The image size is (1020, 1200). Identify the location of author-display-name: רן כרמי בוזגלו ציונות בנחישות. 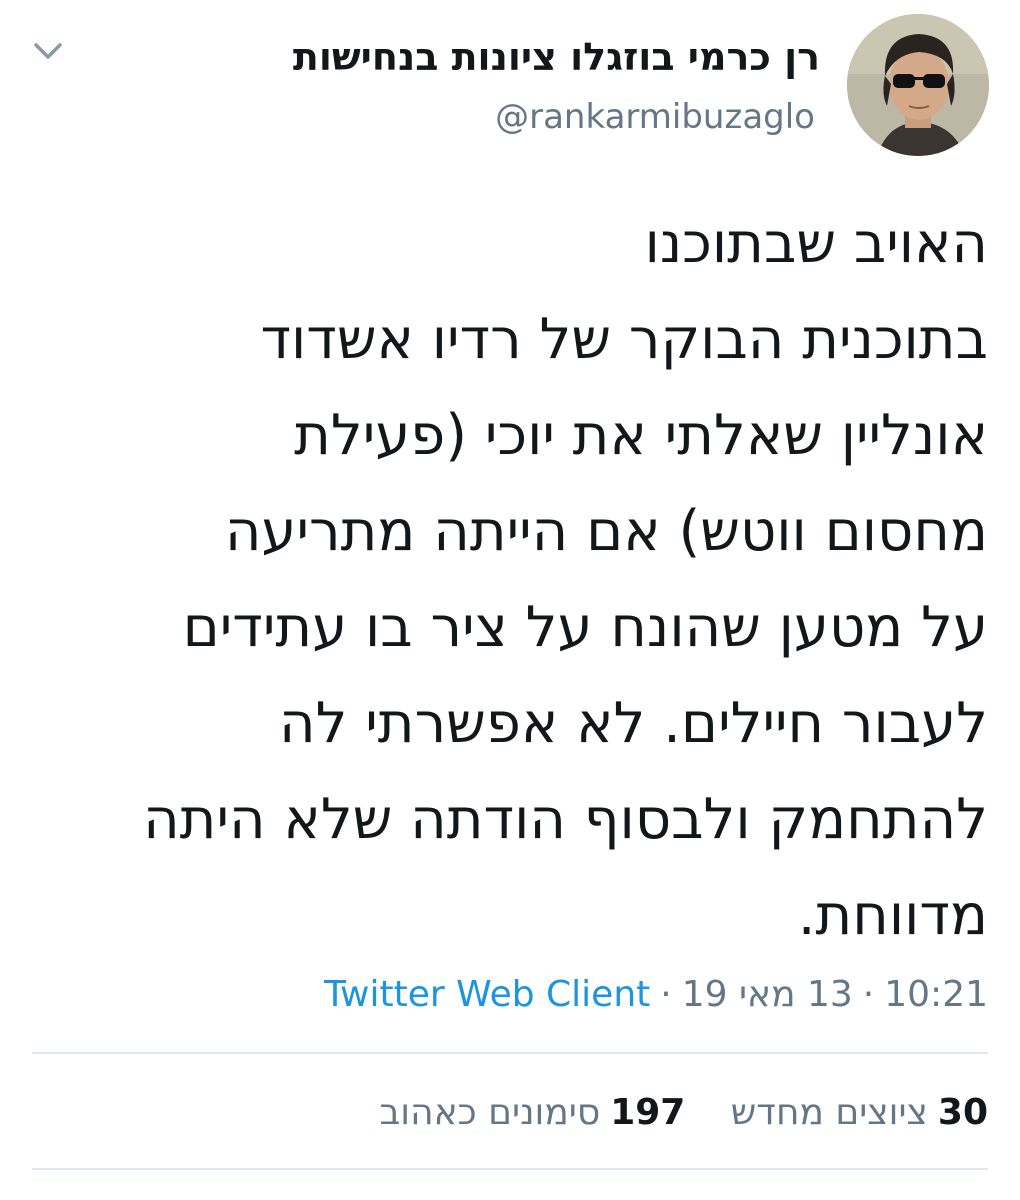
(556, 57).